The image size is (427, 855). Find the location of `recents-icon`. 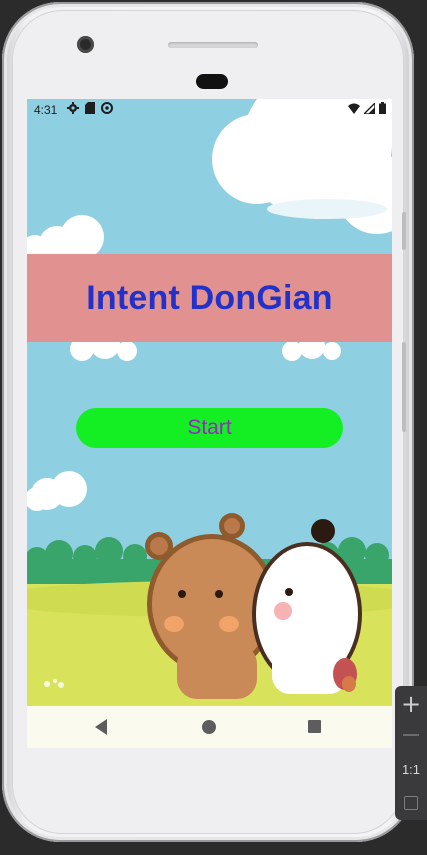

recents-icon is located at coordinates (314, 726).